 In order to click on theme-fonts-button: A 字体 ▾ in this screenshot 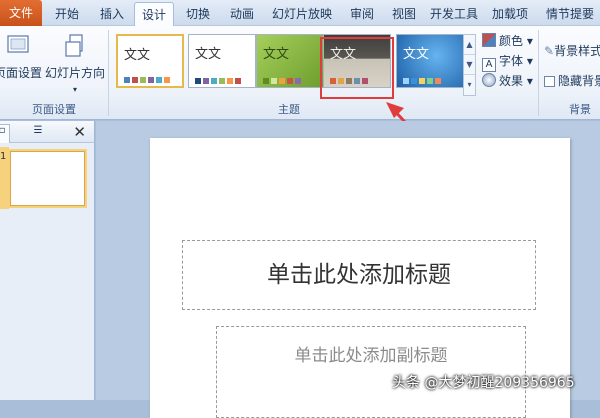, I will do `click(507, 62)`.